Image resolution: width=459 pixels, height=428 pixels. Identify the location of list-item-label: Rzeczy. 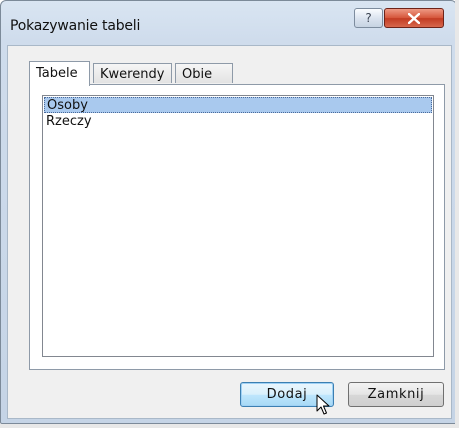
(69, 121).